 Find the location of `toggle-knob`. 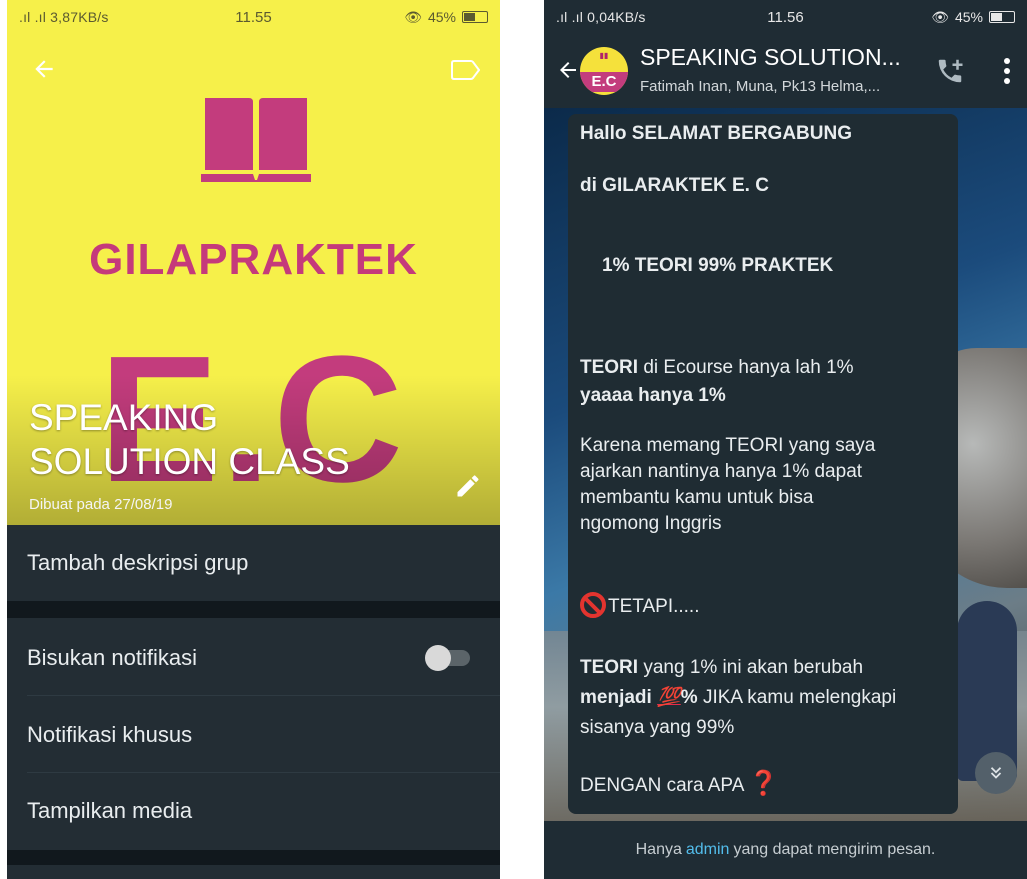

toggle-knob is located at coordinates (438, 657).